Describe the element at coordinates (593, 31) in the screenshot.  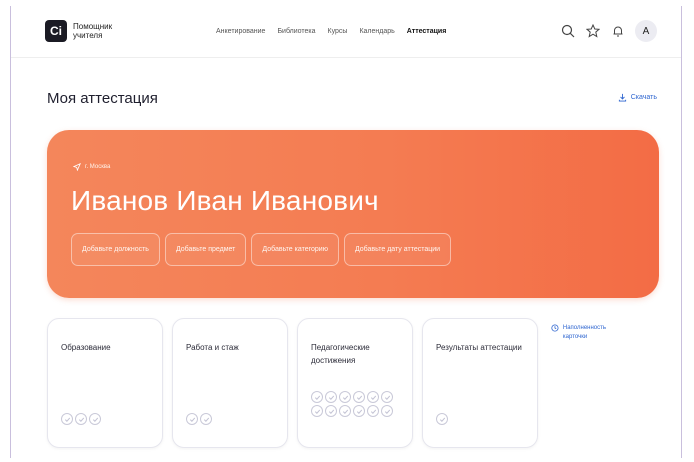
I see `star-icon` at that location.